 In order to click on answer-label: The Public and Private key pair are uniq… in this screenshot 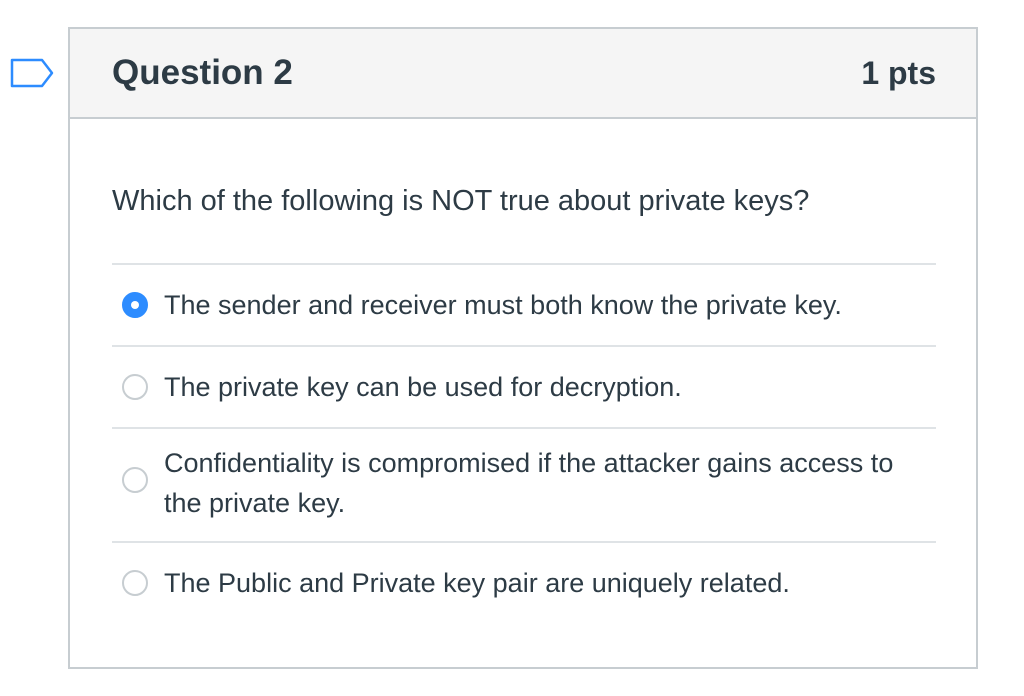, I will do `click(477, 583)`.